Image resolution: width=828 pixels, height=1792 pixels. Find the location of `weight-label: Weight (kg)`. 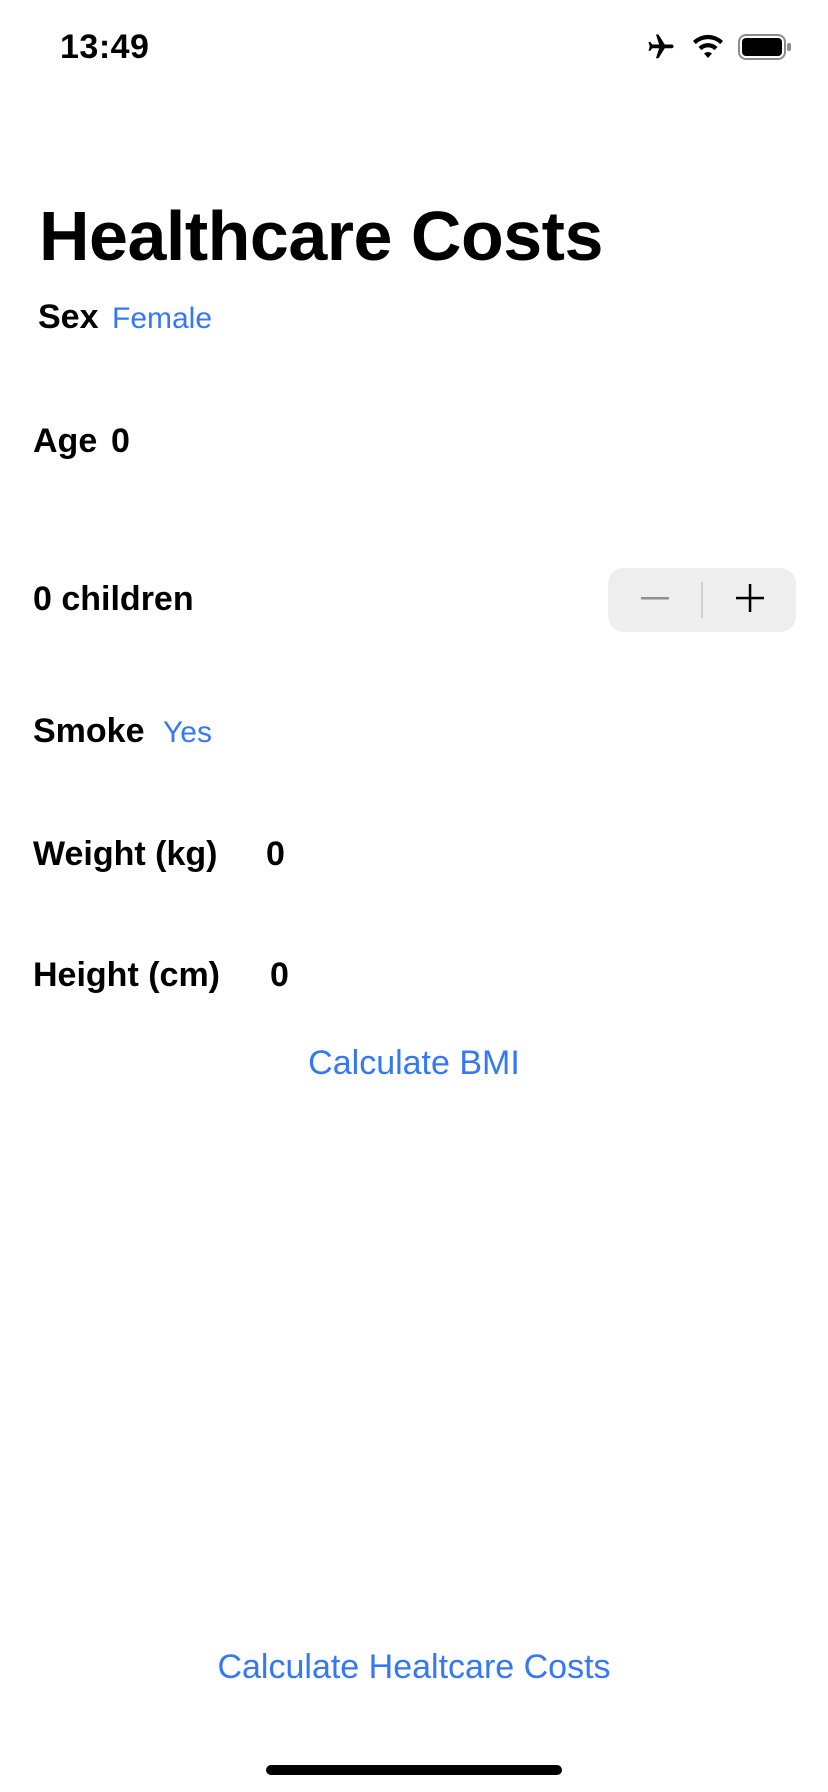

weight-label: Weight (kg) is located at coordinates (125, 854).